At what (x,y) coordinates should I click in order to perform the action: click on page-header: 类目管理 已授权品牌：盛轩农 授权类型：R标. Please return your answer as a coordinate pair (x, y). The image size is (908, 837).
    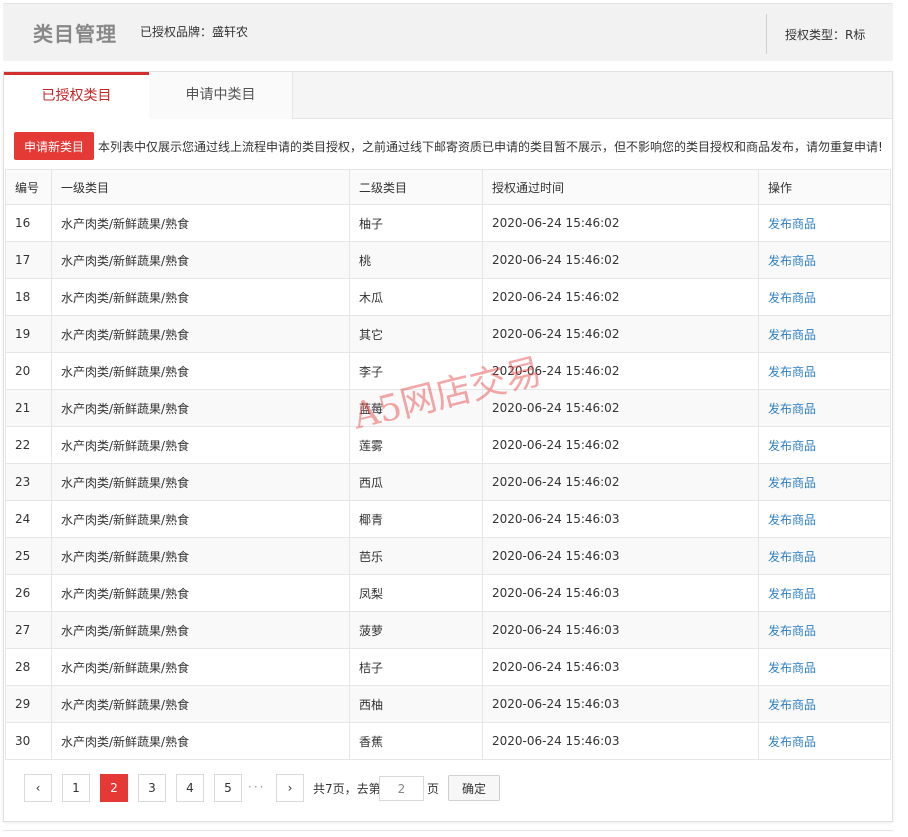
    Looking at the image, I should click on (448, 32).